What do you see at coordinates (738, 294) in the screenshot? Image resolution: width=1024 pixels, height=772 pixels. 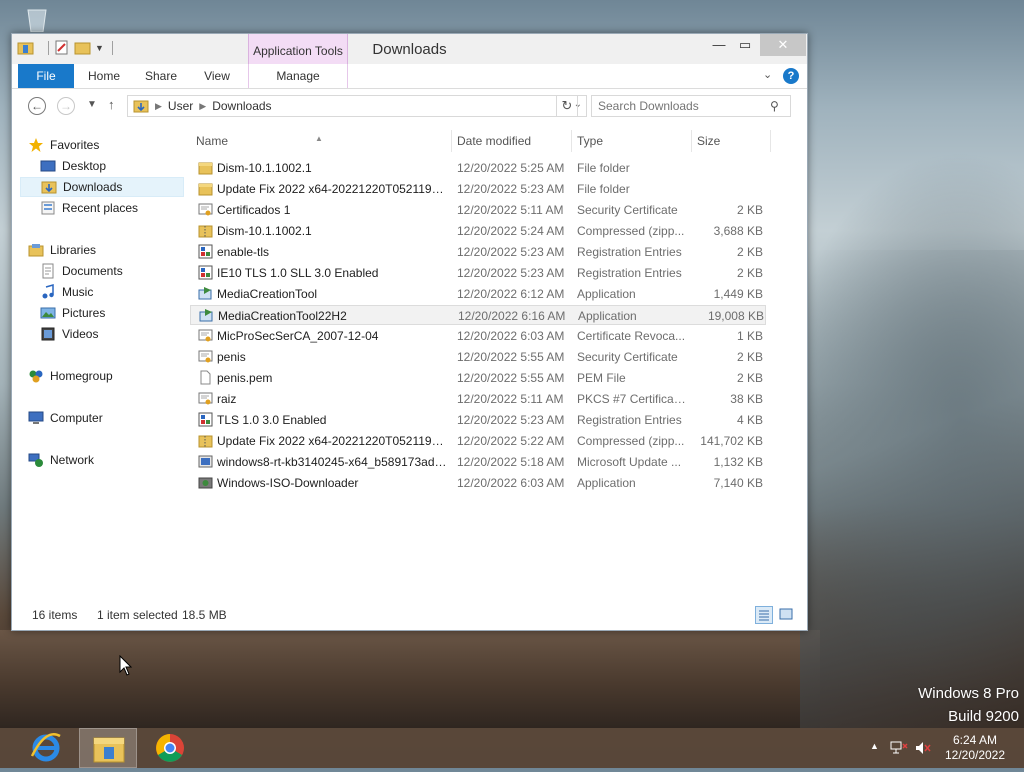 I see `file-size: 1,449 KB` at bounding box center [738, 294].